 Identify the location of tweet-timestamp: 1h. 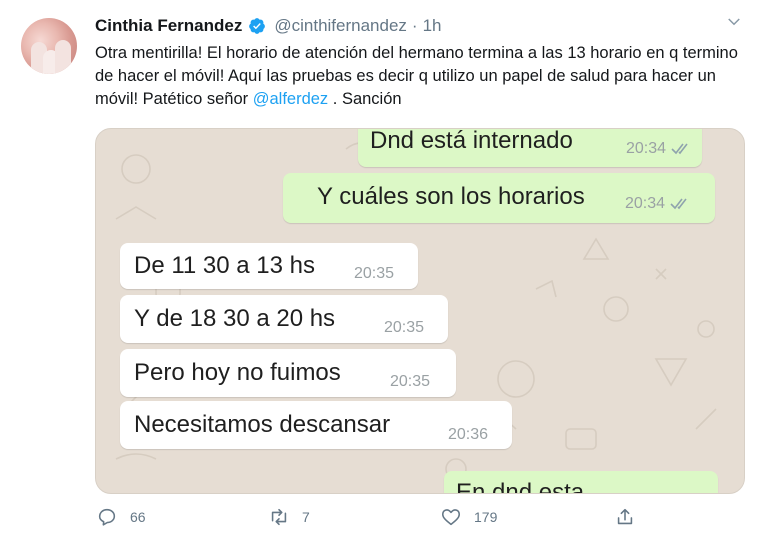
(432, 26).